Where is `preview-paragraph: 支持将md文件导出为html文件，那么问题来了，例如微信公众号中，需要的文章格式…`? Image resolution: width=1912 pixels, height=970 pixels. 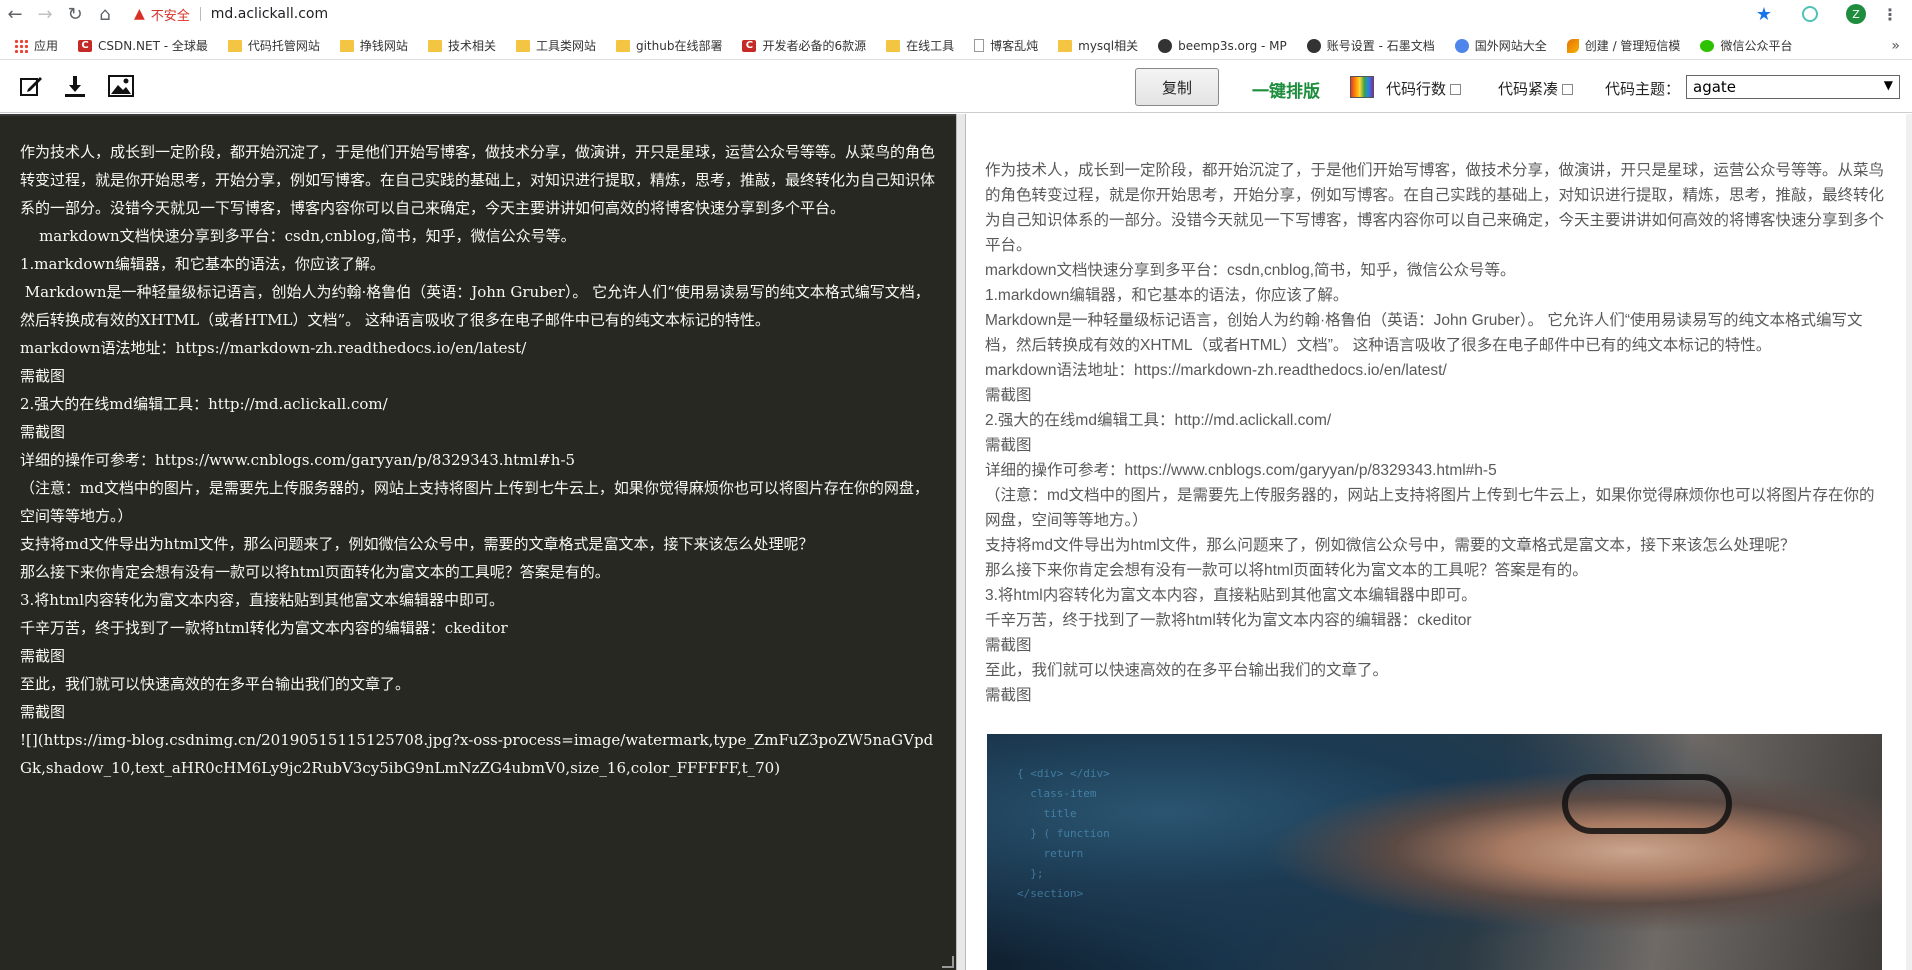
preview-paragraph: 支持将md文件导出为html文件，那么问题来了，例如微信公众号中，需要的文章格式… is located at coordinates (1390, 545).